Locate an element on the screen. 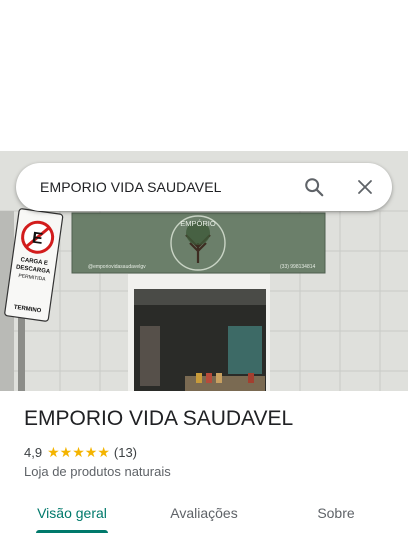 Image resolution: width=408 pixels, height=542 pixels. search-input: EMPORIO VIDA SAUDAVEL is located at coordinates (131, 187).